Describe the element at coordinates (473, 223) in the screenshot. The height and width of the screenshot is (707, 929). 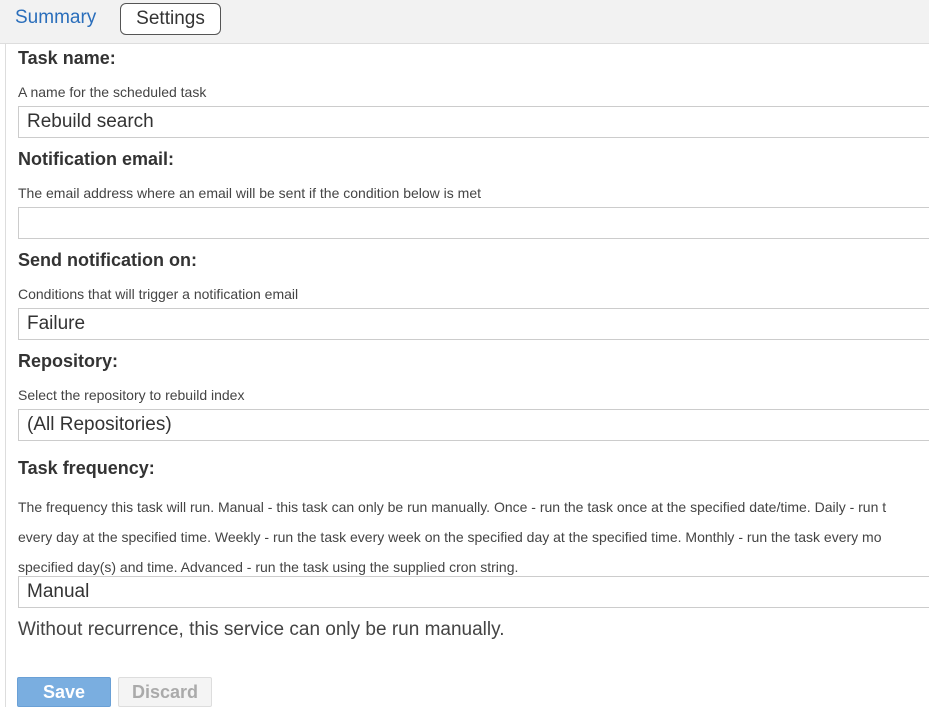
I see `notification-email-input` at that location.